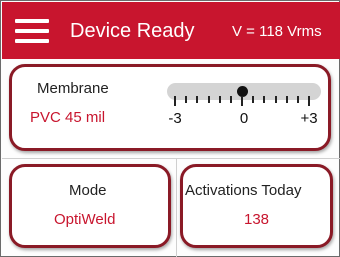 Image resolution: width=340 pixels, height=257 pixels. I want to click on activations-card, so click(256, 206).